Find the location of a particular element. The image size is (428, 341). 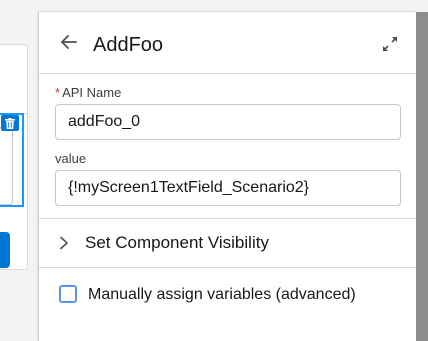

selected-component-preview is located at coordinates (6, 166).